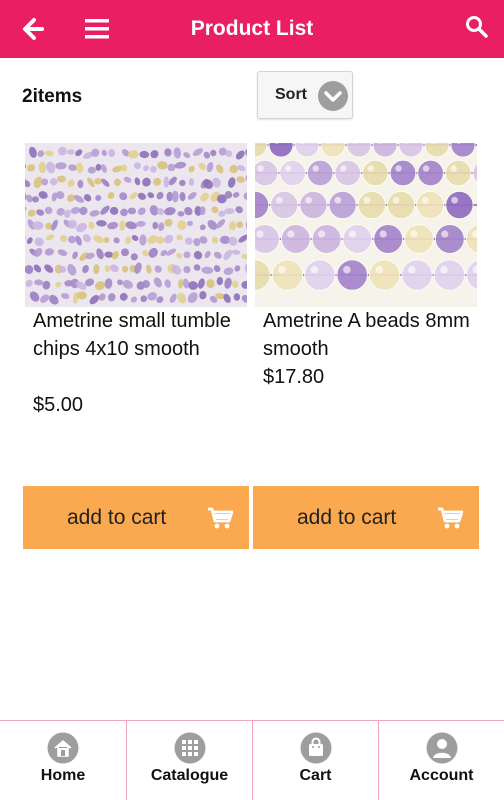 The height and width of the screenshot is (800, 504). Describe the element at coordinates (52, 96) in the screenshot. I see `item-count: 2items` at that location.